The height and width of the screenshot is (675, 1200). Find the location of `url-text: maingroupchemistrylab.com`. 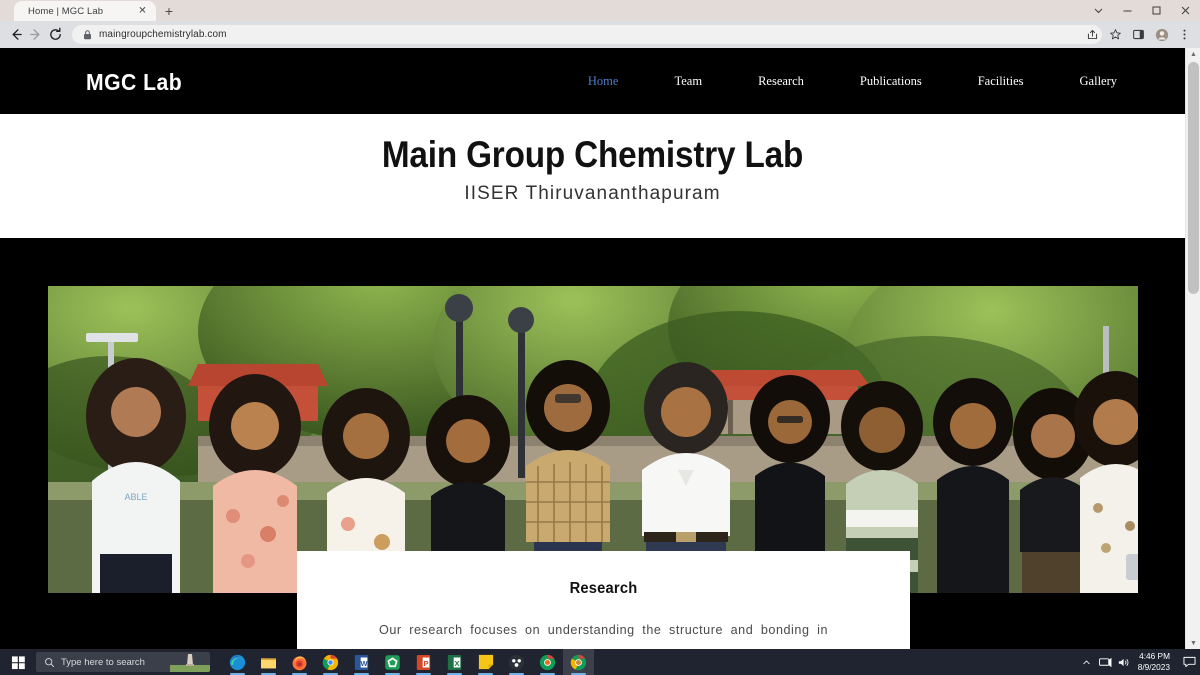

url-text: maingroupchemistrylab.com is located at coordinates (163, 34).